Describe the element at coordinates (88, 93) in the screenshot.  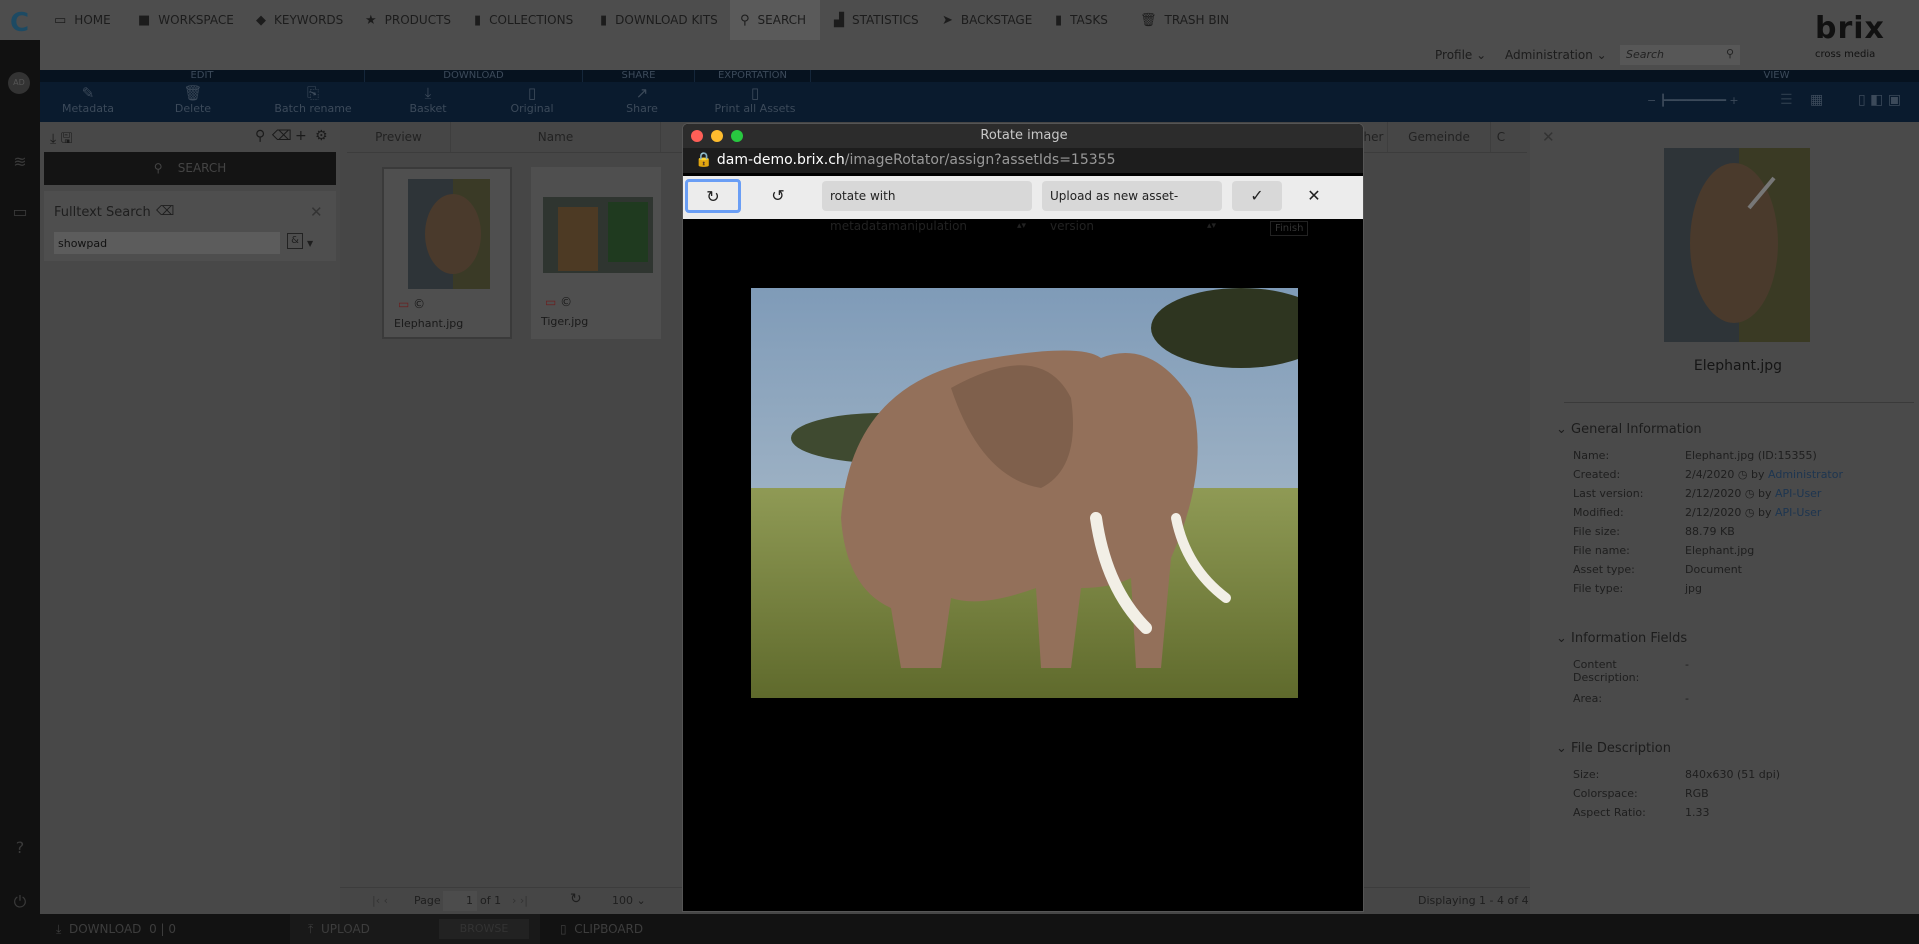
I see `edit-icon: ✎` at that location.